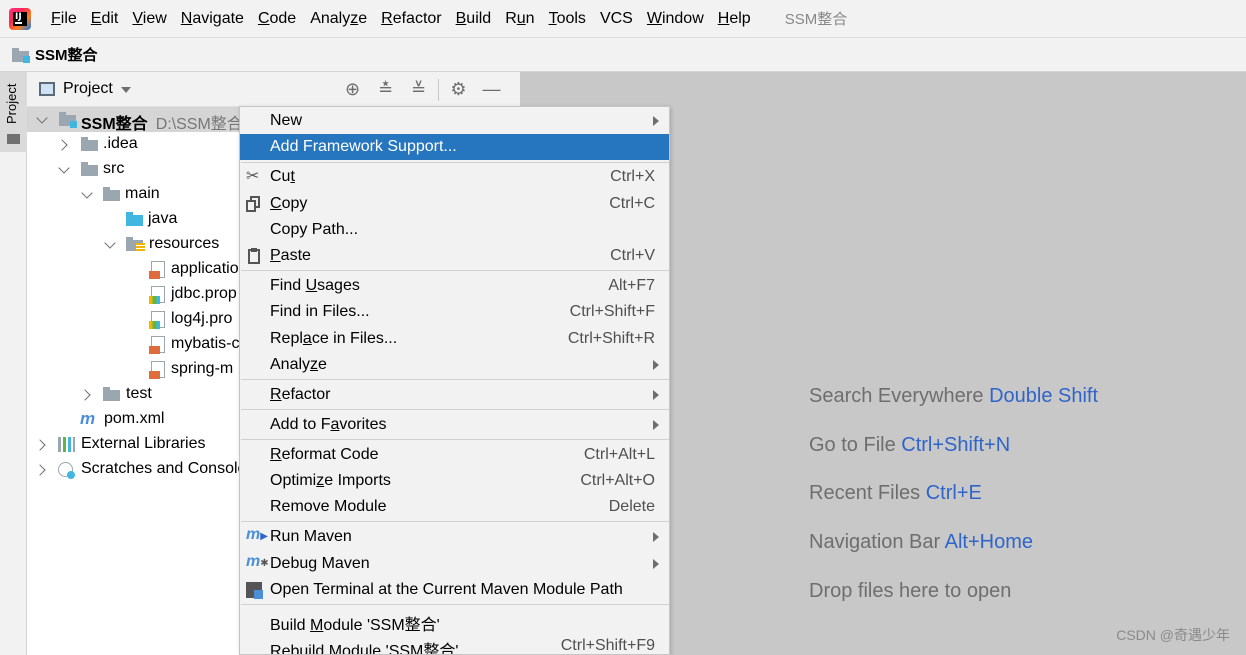 This screenshot has width=1246, height=655. I want to click on collapse-all-icon: ≚, so click(418, 89).